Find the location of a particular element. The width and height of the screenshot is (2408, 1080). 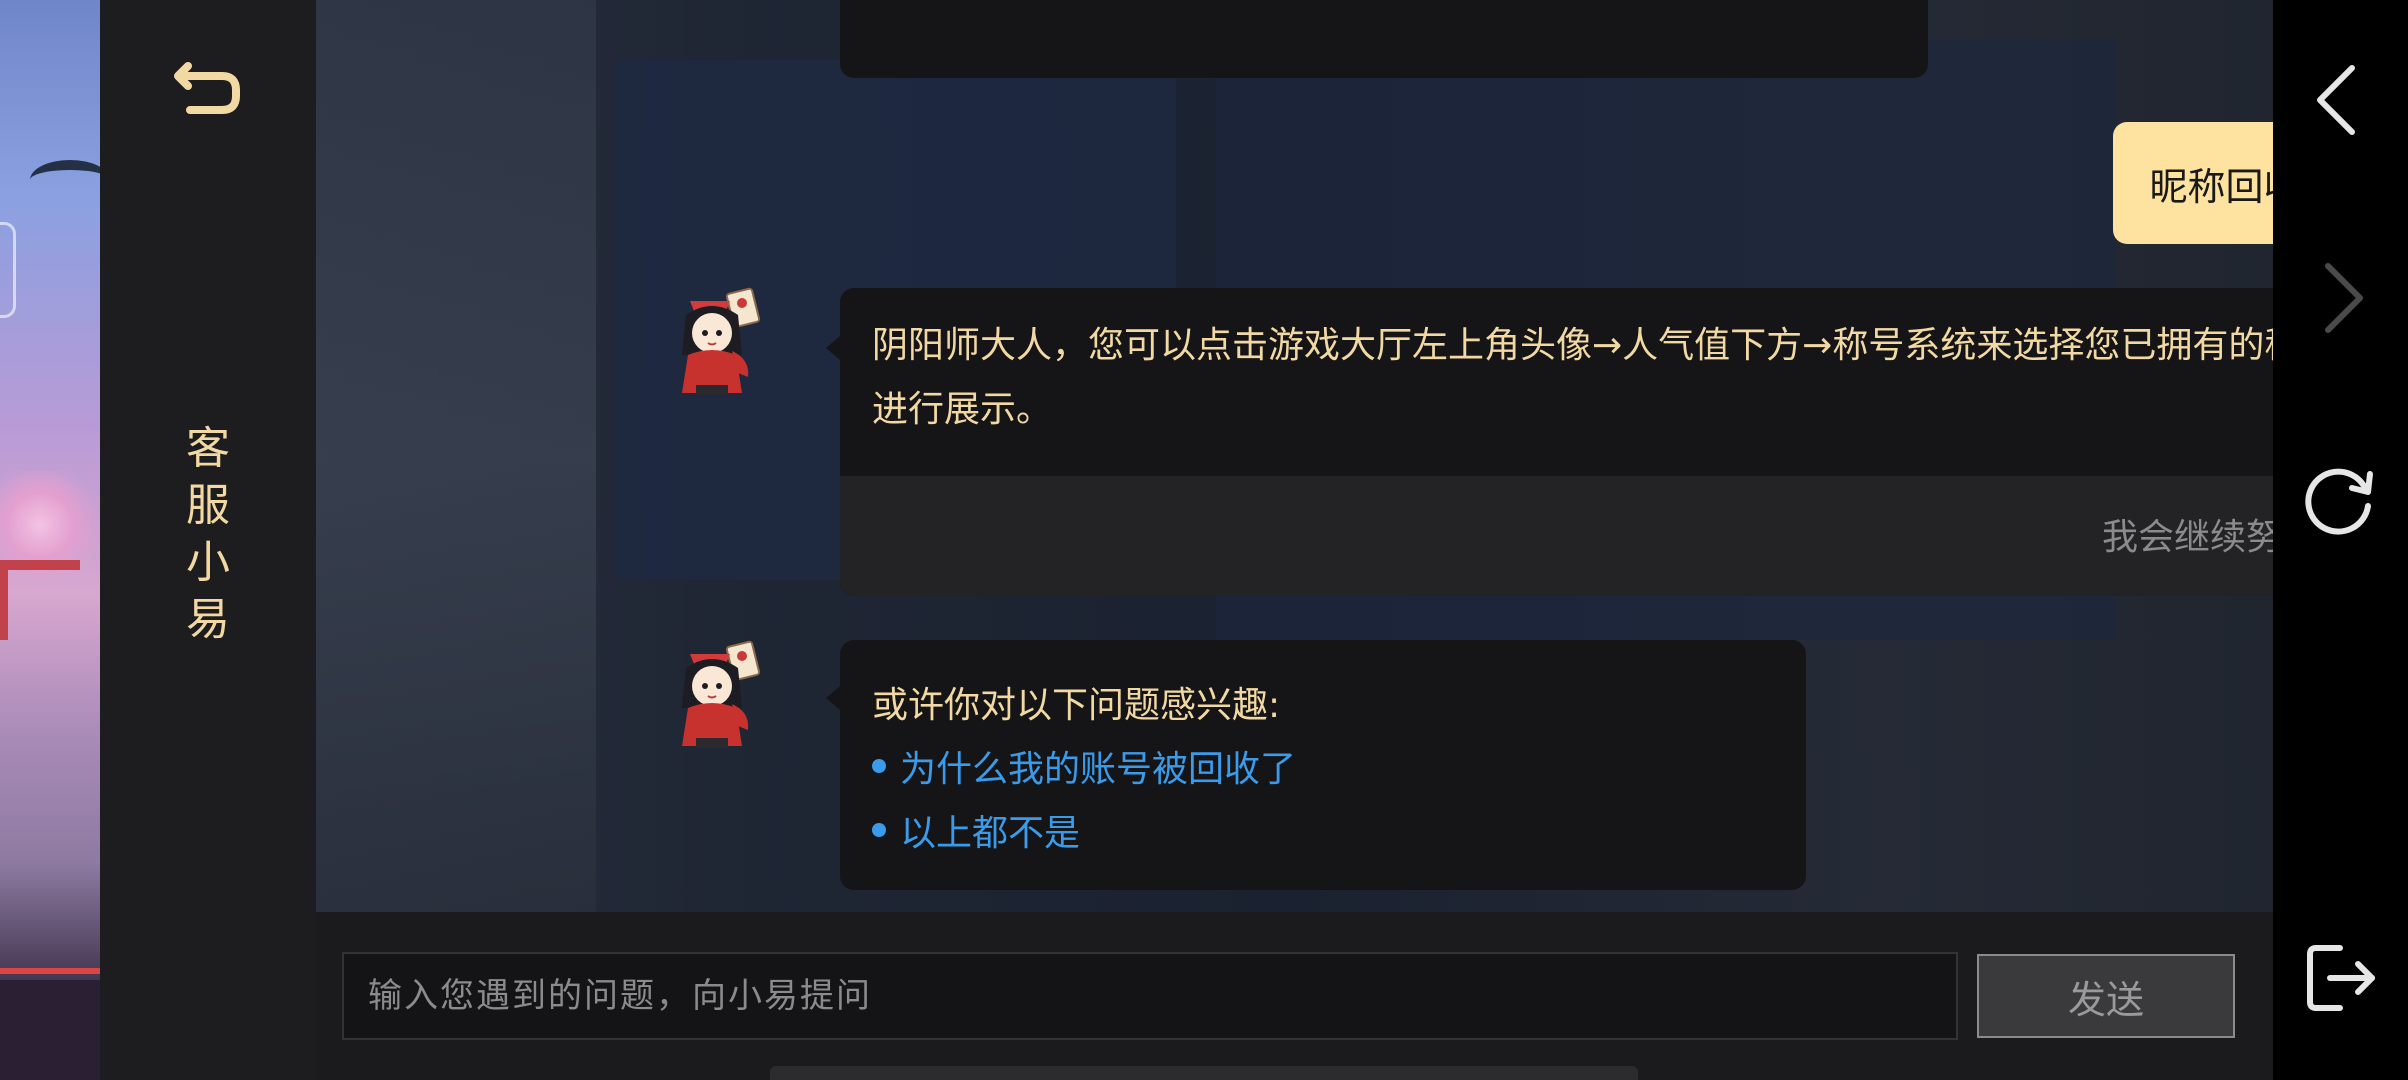

suggestion-label: 为什么我的账号被回收了 is located at coordinates (1098, 769).